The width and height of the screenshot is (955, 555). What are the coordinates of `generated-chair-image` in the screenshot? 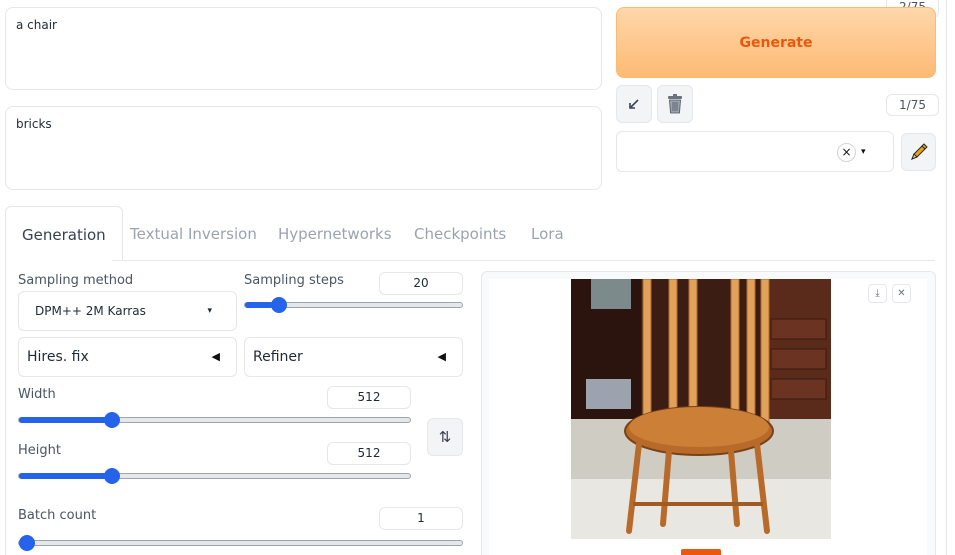 It's located at (701, 409).